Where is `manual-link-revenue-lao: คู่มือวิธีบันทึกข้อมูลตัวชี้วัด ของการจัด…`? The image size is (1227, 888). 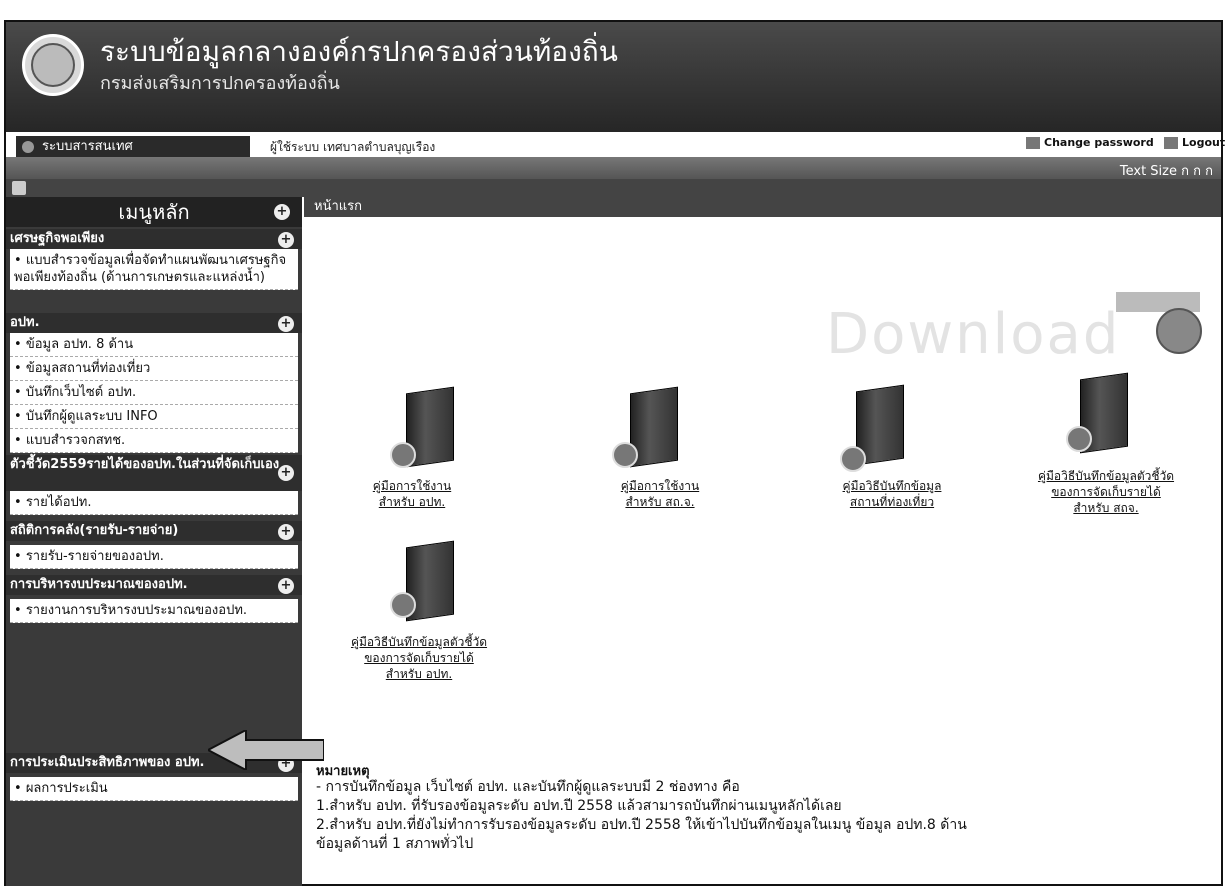
manual-link-revenue-lao: คู่มือวิธีบันทึกข้อมูลตัวชี้วัด ของการจัด… is located at coordinates (419, 658).